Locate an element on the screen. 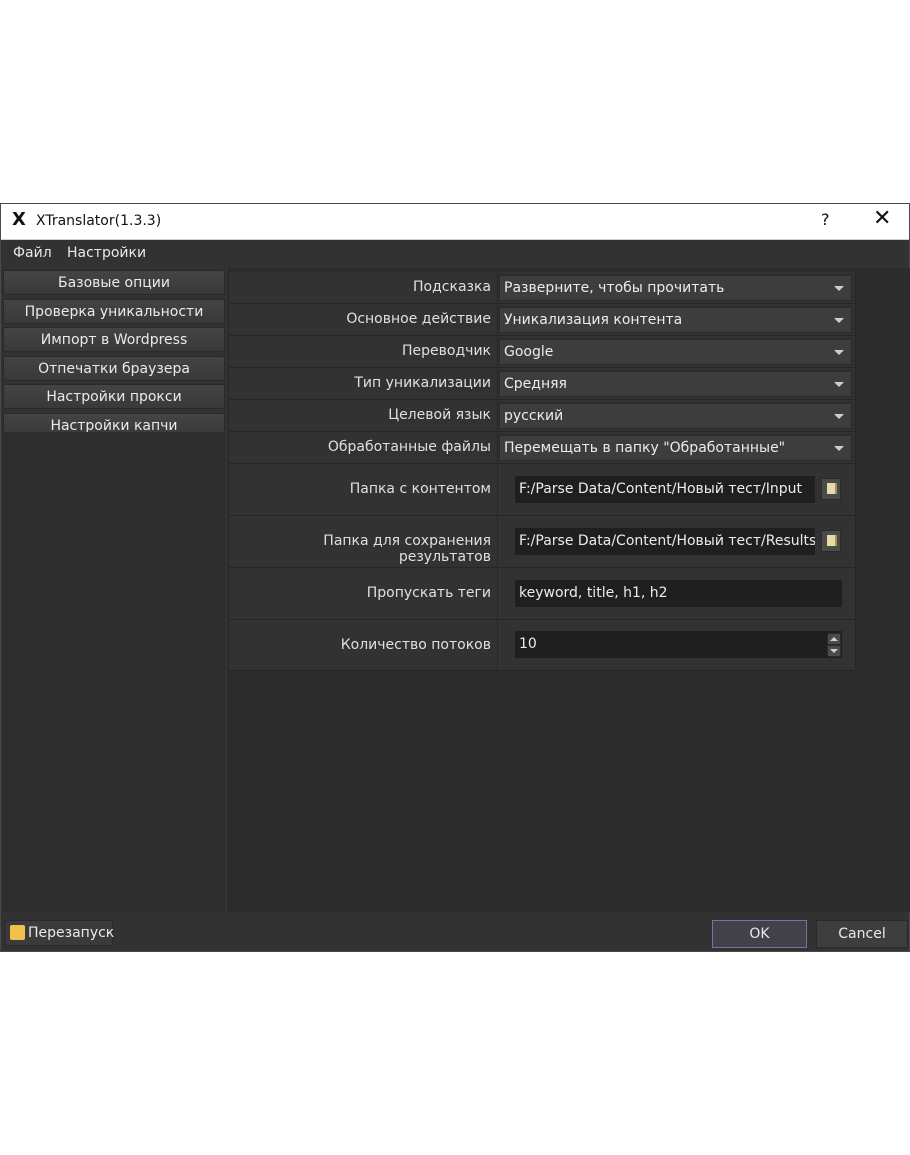 This screenshot has width=910, height=1155. sidebar-item-proxy-settings: Настройки прокси is located at coordinates (114, 396).